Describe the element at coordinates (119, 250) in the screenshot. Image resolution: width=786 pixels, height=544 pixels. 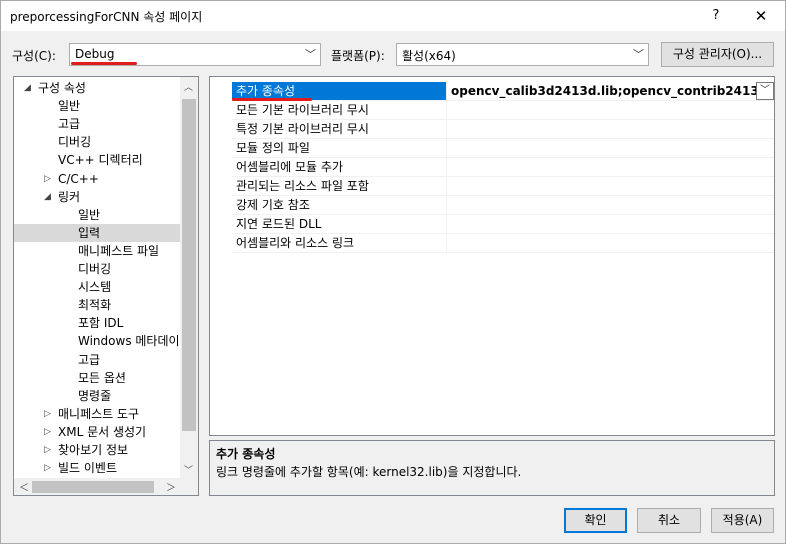
I see `tree-item-label: 매니페스트 파일` at that location.